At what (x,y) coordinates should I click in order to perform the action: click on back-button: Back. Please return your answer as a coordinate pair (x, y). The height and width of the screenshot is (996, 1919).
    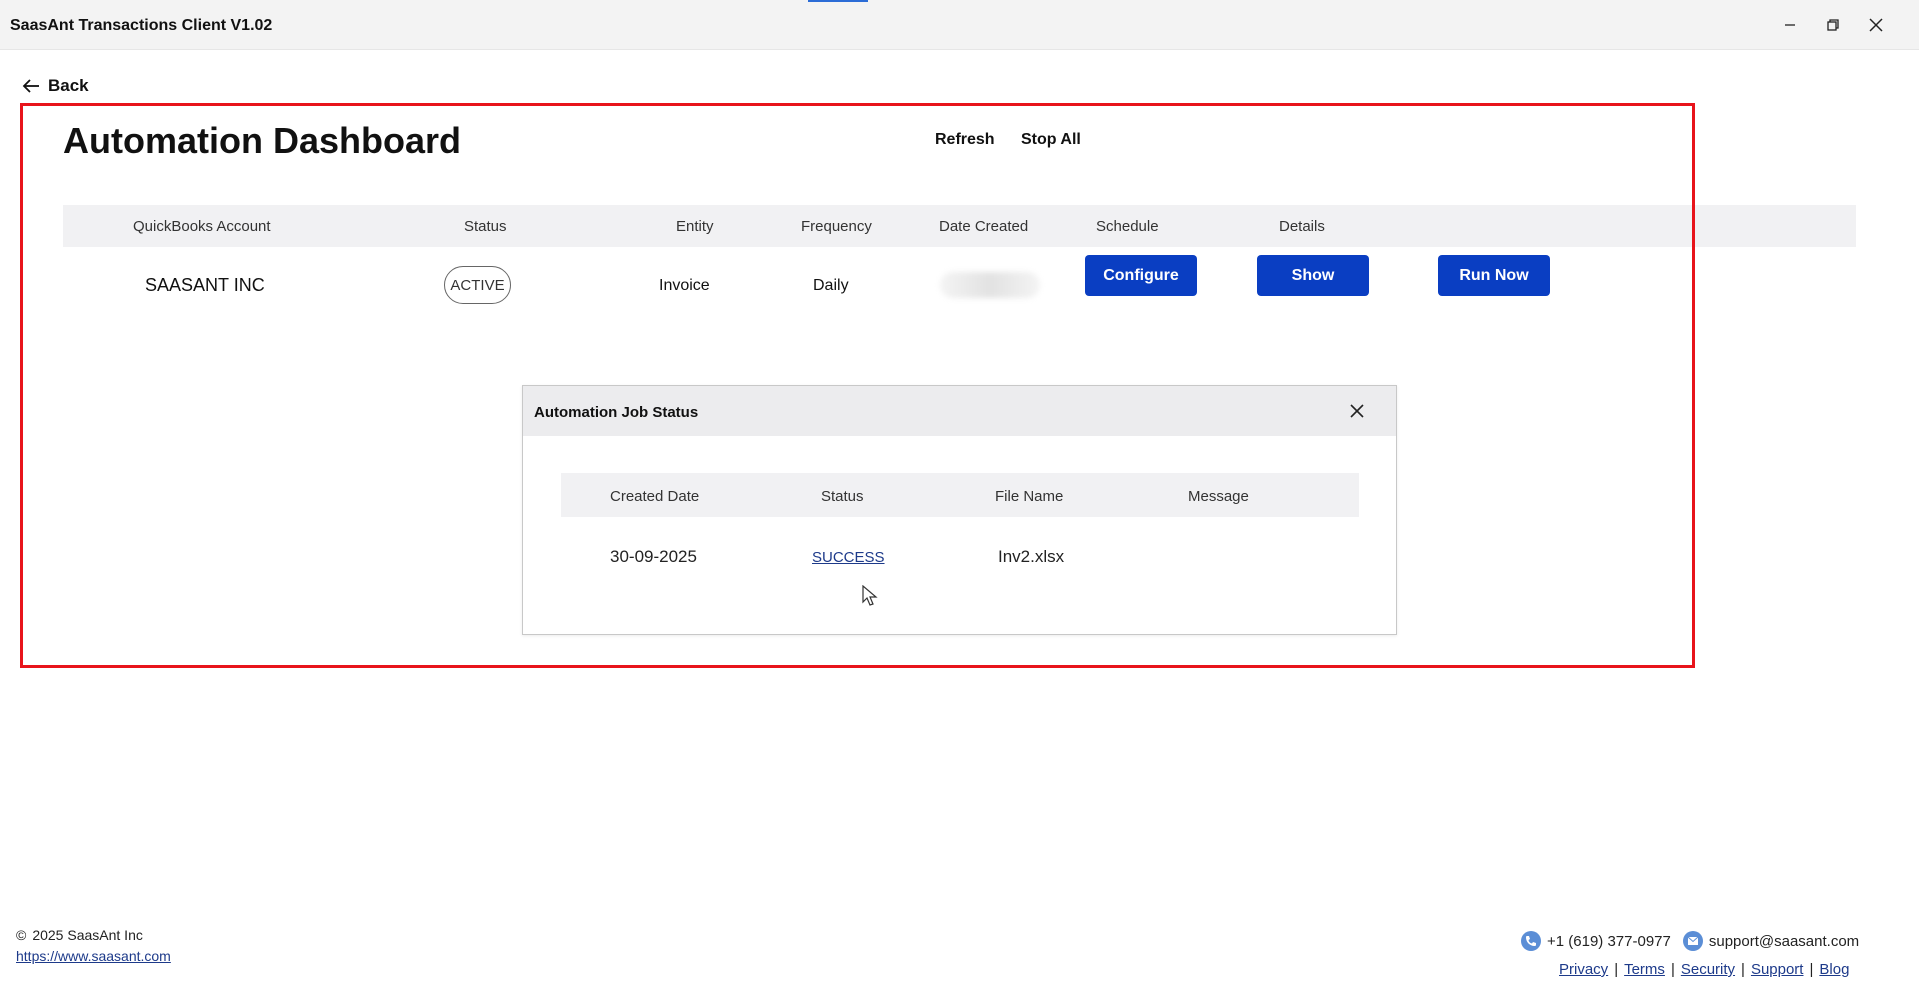
    Looking at the image, I should click on (55, 86).